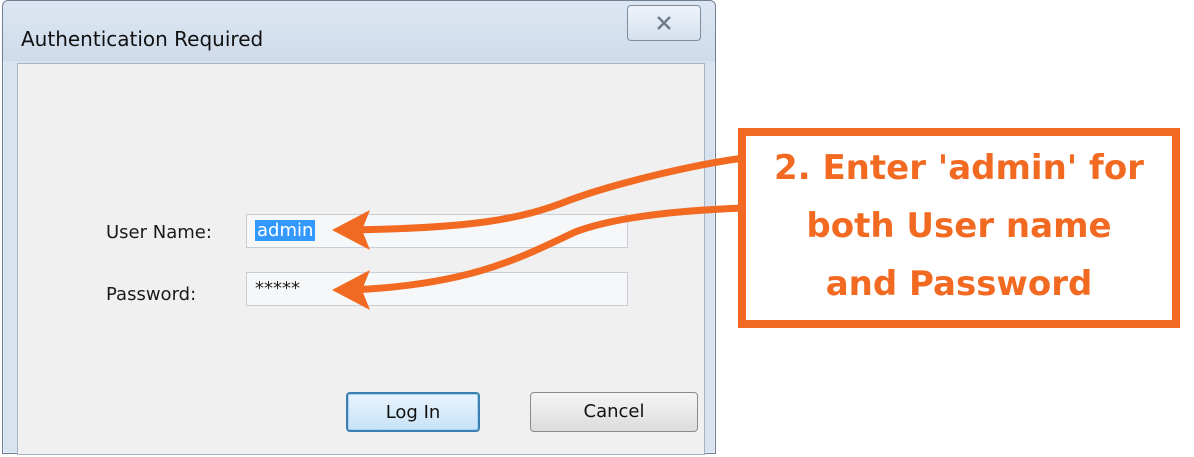  I want to click on arrow-to-username, so click(547, 194).